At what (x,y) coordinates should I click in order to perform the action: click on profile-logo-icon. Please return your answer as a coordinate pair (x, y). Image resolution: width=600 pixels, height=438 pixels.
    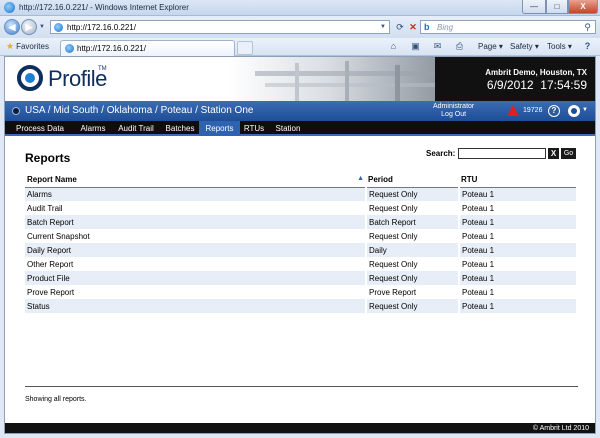
    Looking at the image, I should click on (30, 78).